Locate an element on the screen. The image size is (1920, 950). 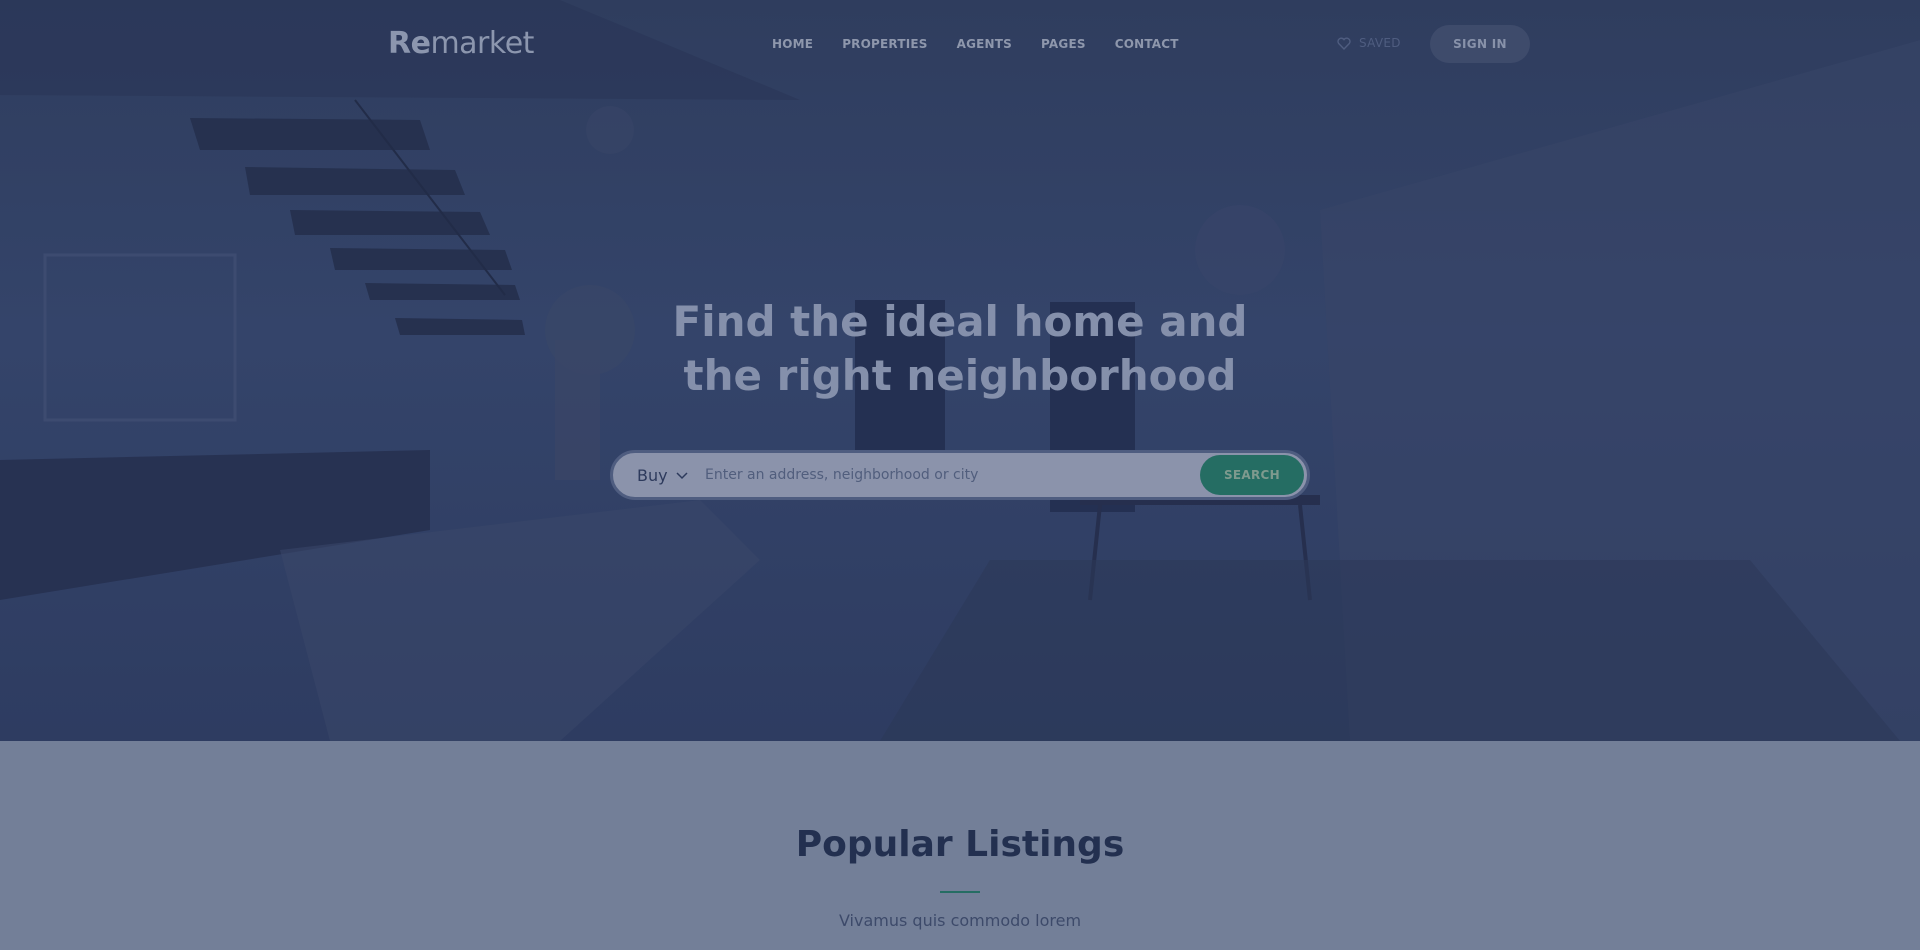
headline-line-2: the right neighborhood is located at coordinates (960, 375).